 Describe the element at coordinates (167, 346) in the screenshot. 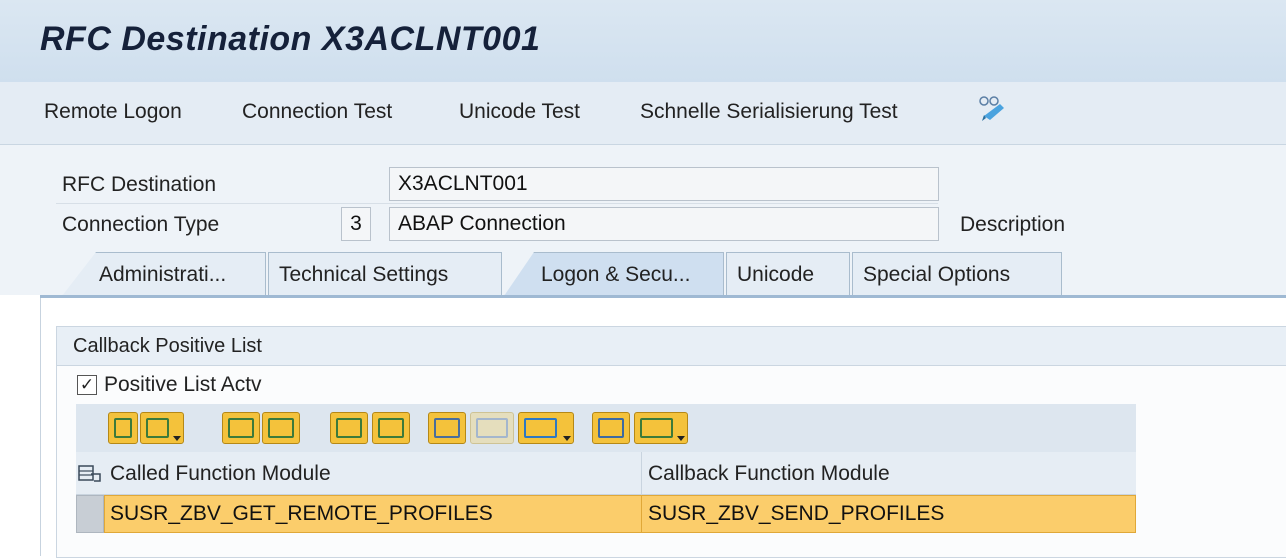

I see `group-title: Callback Positive List` at that location.